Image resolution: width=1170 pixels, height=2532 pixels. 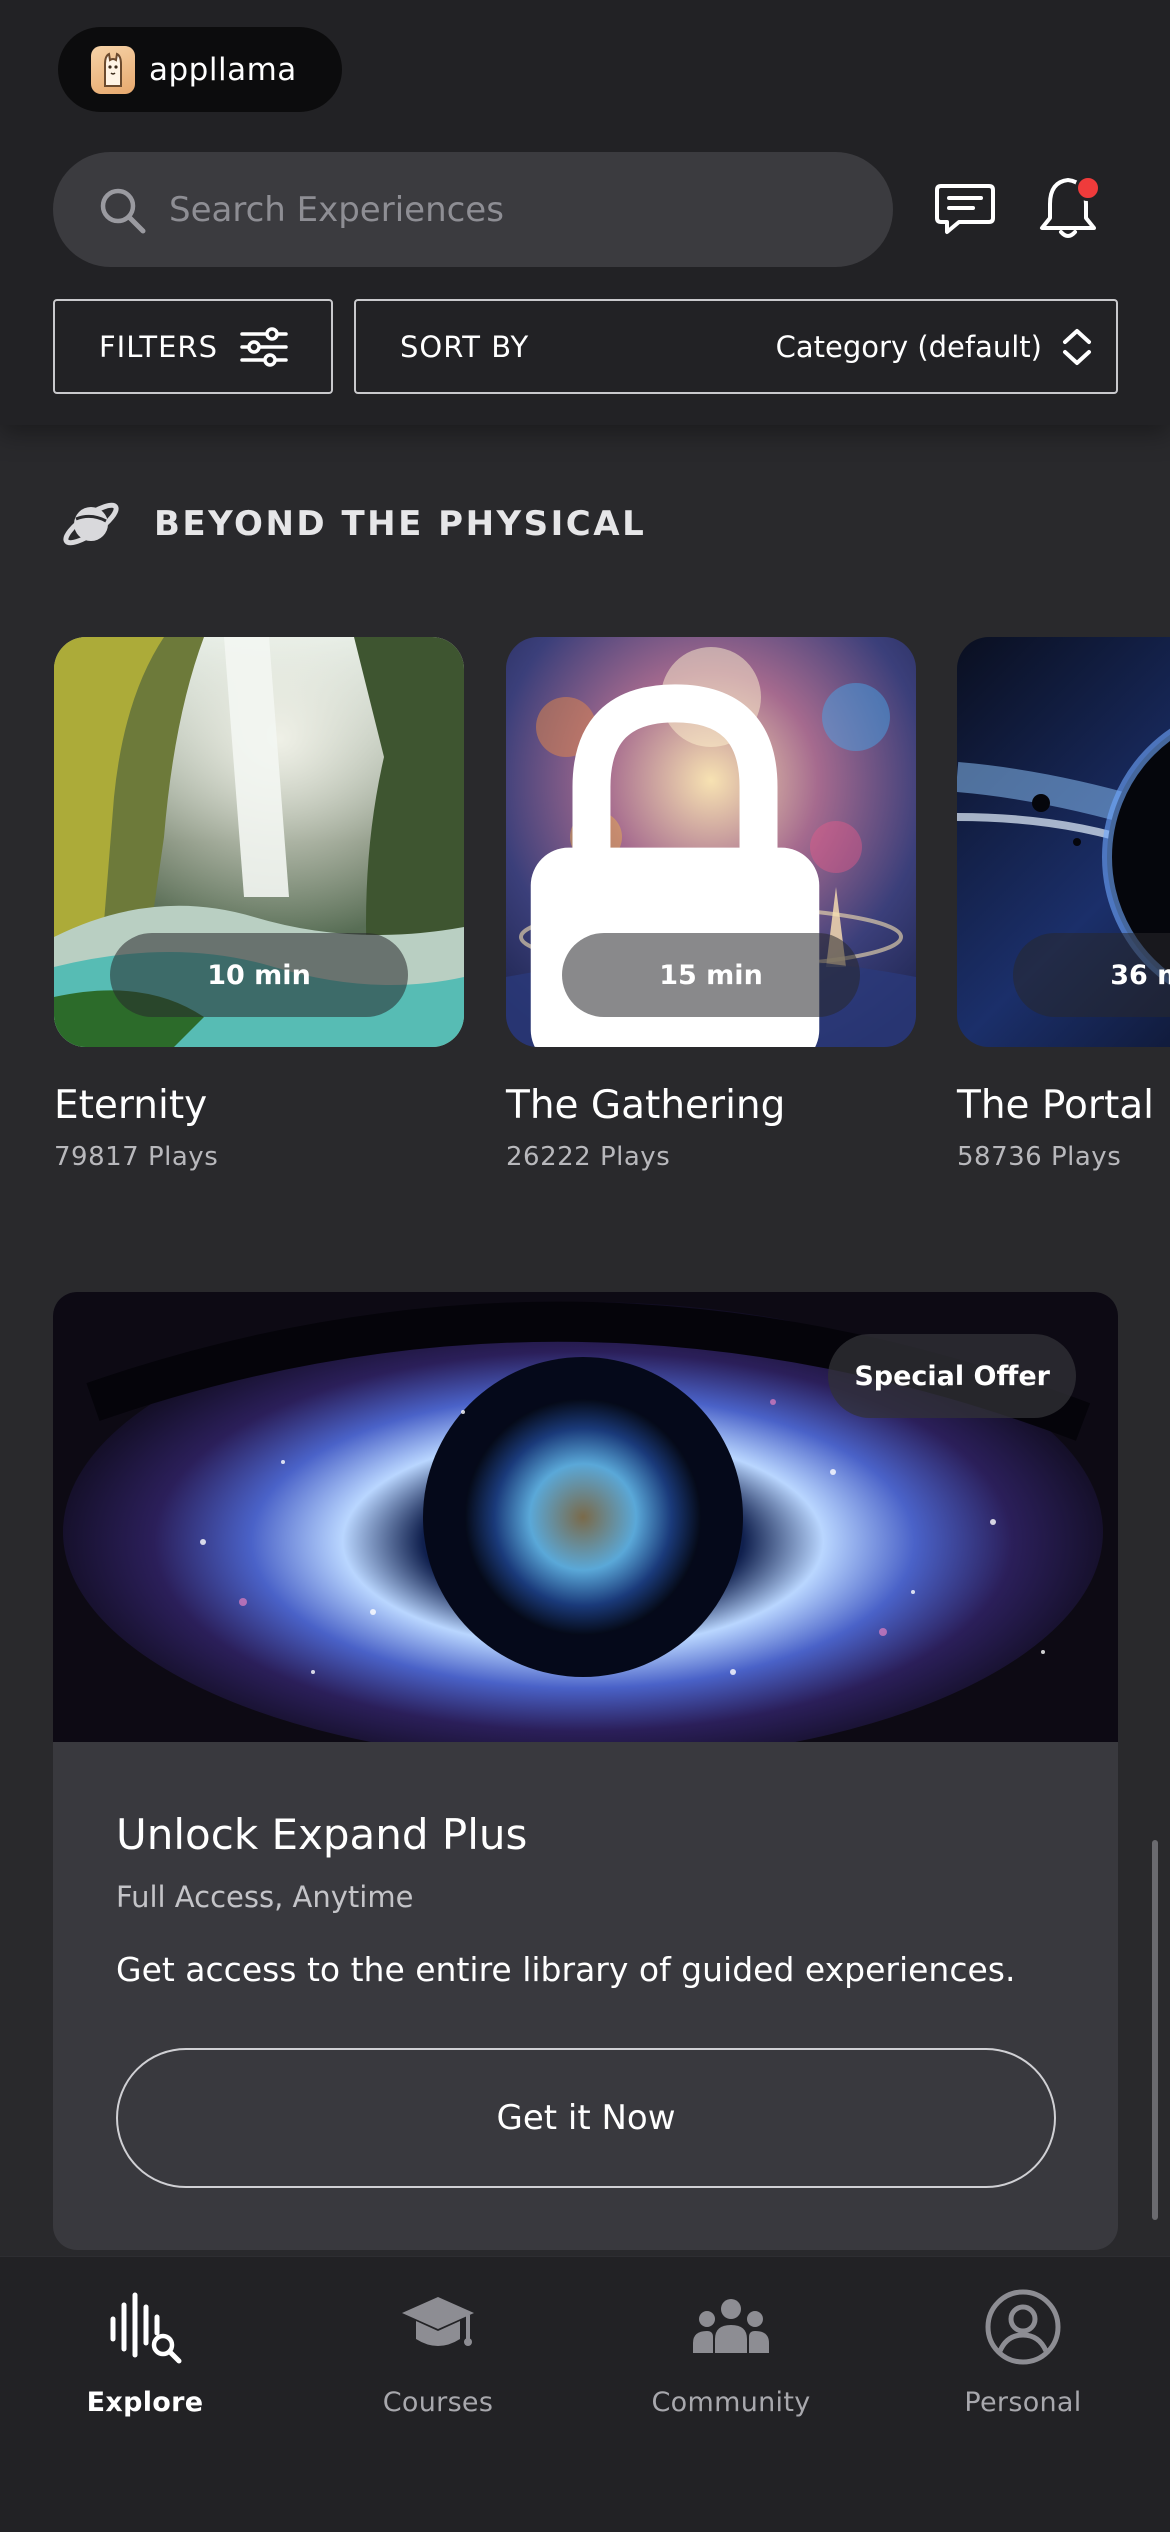 What do you see at coordinates (1077, 346) in the screenshot?
I see `chevron-up-down-icon` at bounding box center [1077, 346].